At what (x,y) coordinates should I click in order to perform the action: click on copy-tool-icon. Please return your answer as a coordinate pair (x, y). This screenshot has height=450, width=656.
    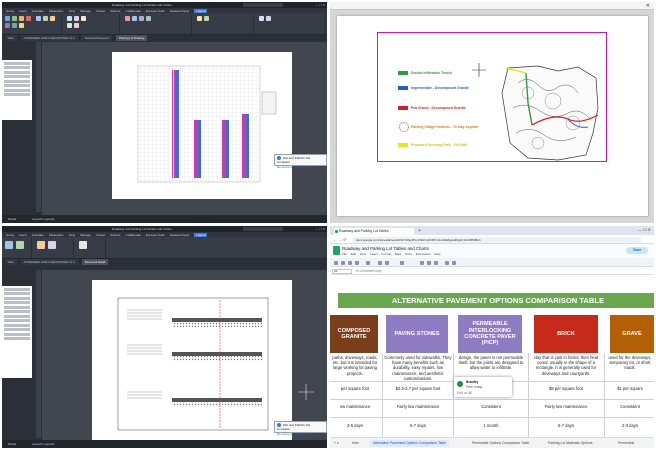
    Looking at the image, I should click on (14, 25).